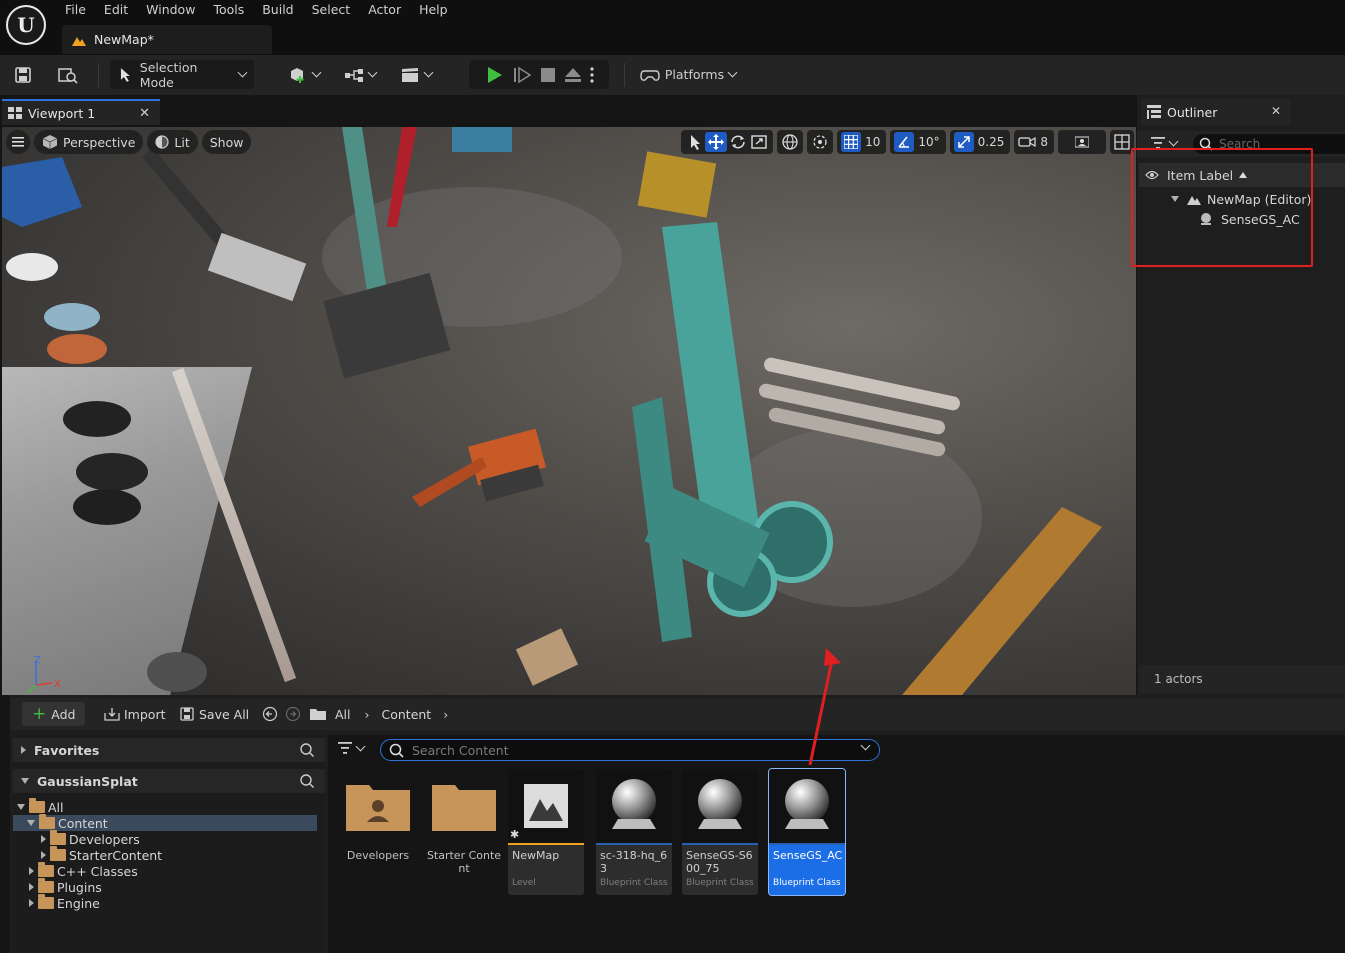  What do you see at coordinates (630, 750) in the screenshot?
I see `content-search-input: Search Content` at bounding box center [630, 750].